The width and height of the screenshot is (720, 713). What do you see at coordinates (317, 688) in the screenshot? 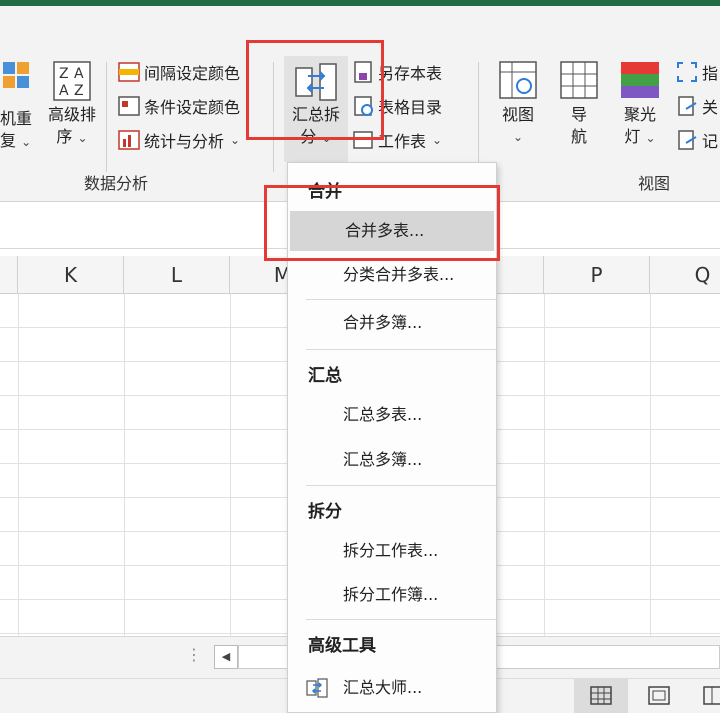
I see `summary-master-icon` at bounding box center [317, 688].